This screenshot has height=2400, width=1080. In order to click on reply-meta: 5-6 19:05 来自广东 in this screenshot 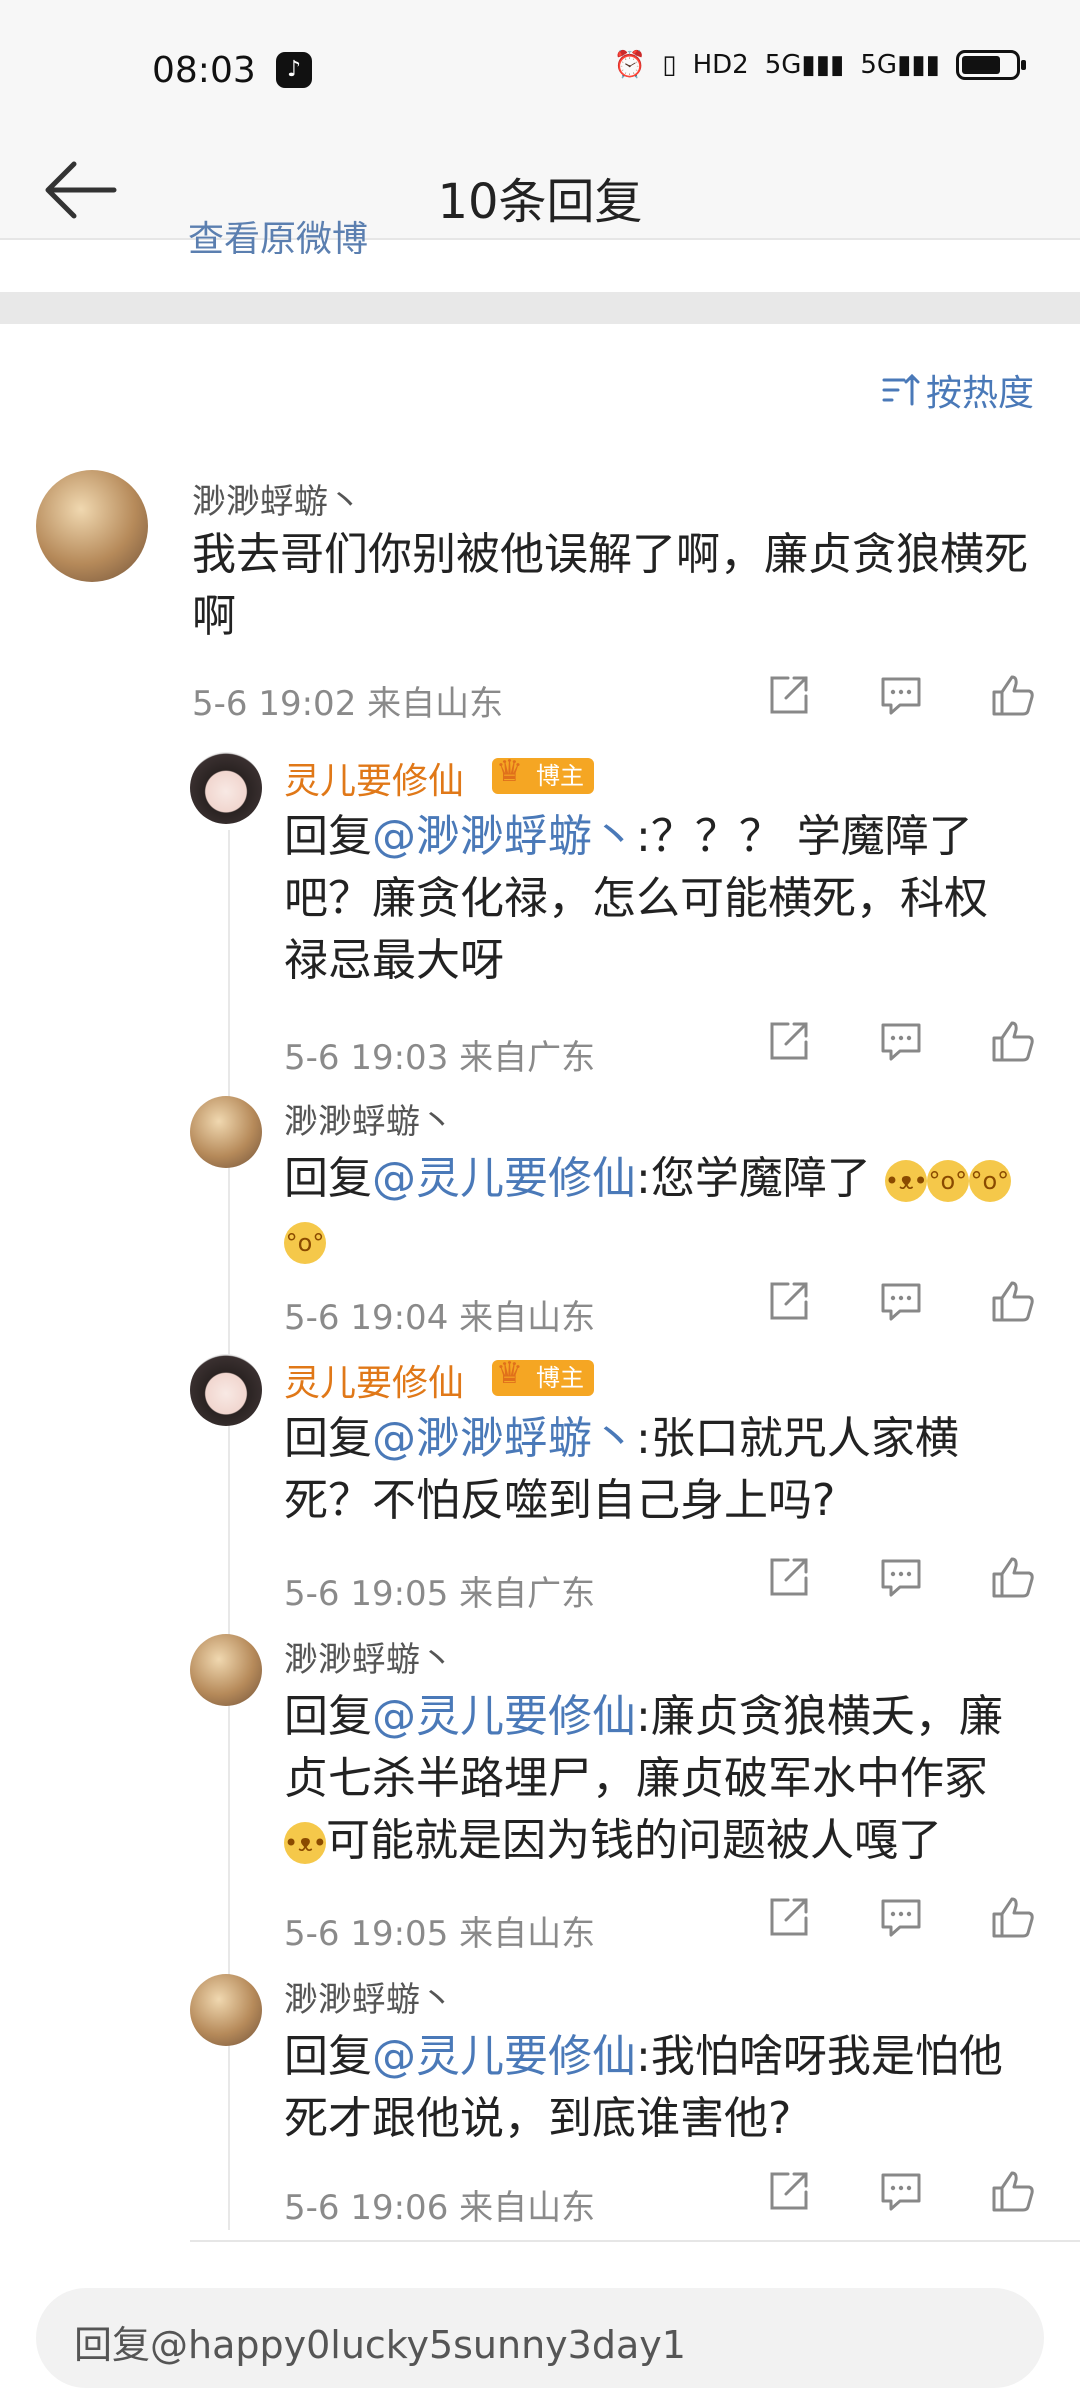, I will do `click(440, 1594)`.